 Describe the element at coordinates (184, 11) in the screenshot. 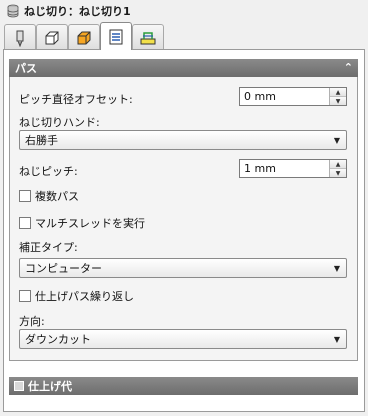

I see `dialog-title-bar: ねじ切り：ねじ切り1` at that location.